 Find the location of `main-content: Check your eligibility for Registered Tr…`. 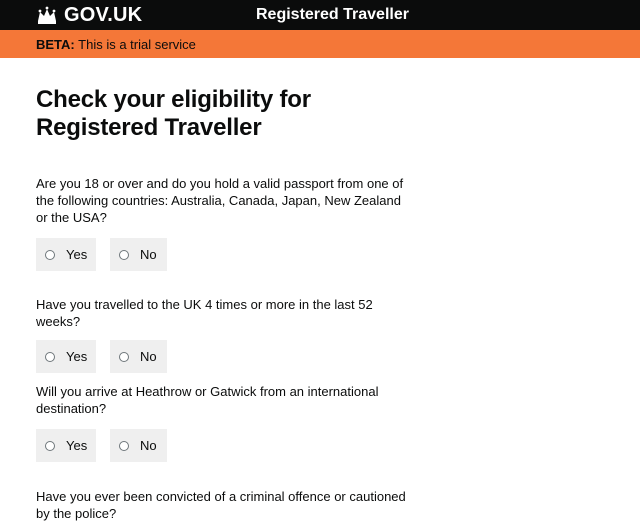

main-content: Check your eligibility for Registered Tr… is located at coordinates (221, 114).